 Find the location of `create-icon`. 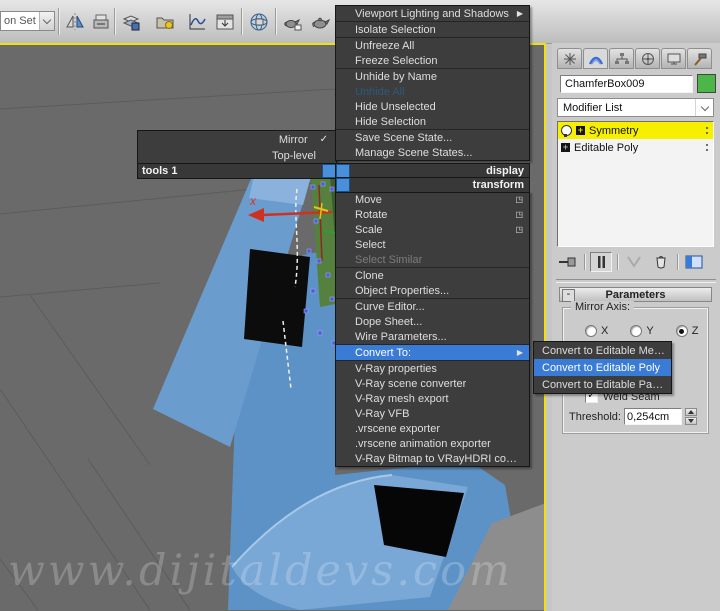

create-icon is located at coordinates (569, 58).